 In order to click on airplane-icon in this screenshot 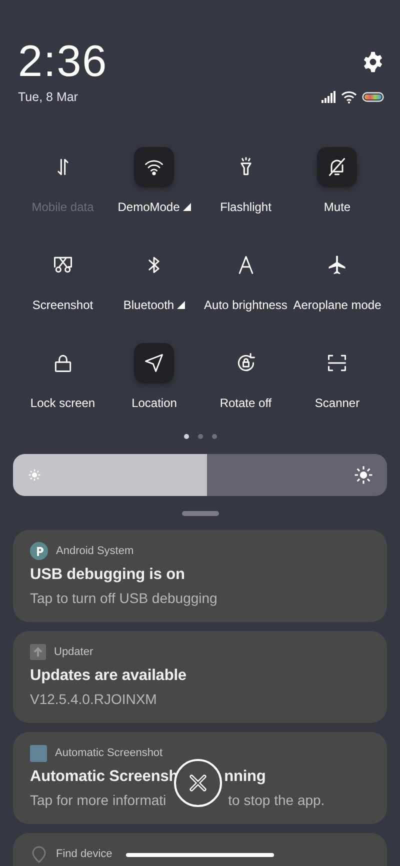, I will do `click(337, 265)`.